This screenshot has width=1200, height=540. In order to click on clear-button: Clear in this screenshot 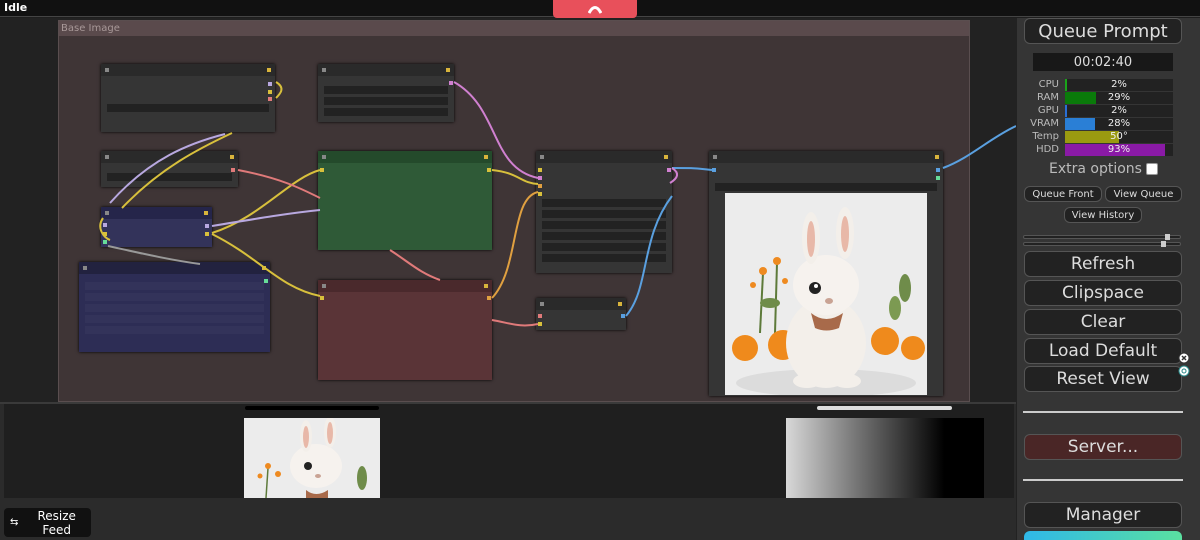, I will do `click(1103, 322)`.